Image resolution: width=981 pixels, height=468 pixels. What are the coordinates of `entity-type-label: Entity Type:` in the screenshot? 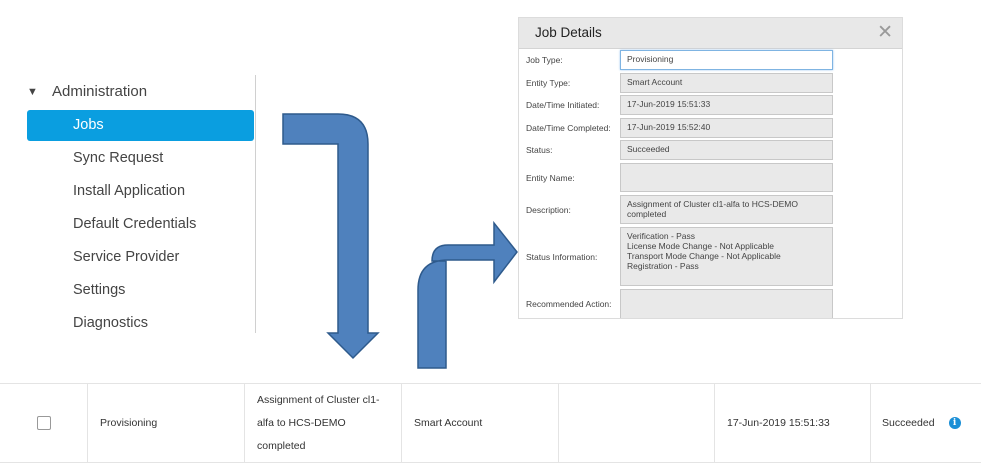 It's located at (548, 83).